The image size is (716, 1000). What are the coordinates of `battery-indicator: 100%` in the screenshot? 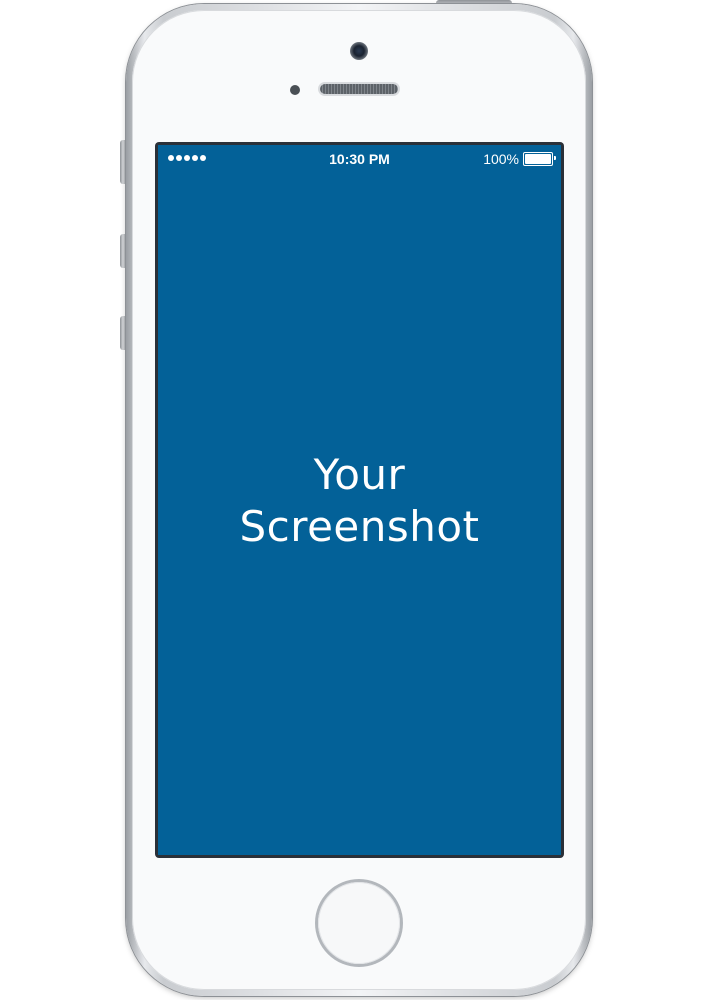 It's located at (519, 159).